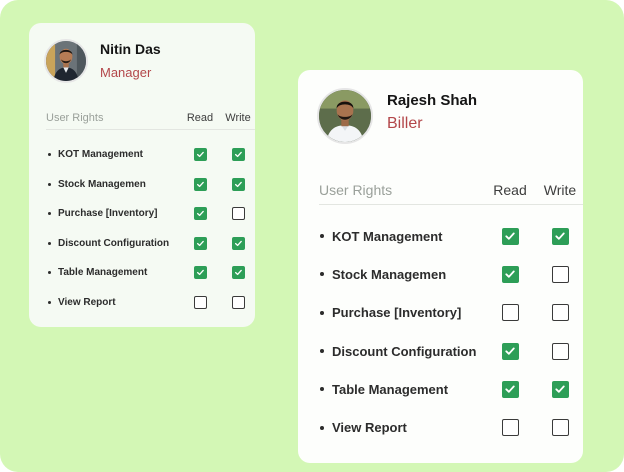 The image size is (624, 472). I want to click on permission-label: KOT Management, so click(403, 236).